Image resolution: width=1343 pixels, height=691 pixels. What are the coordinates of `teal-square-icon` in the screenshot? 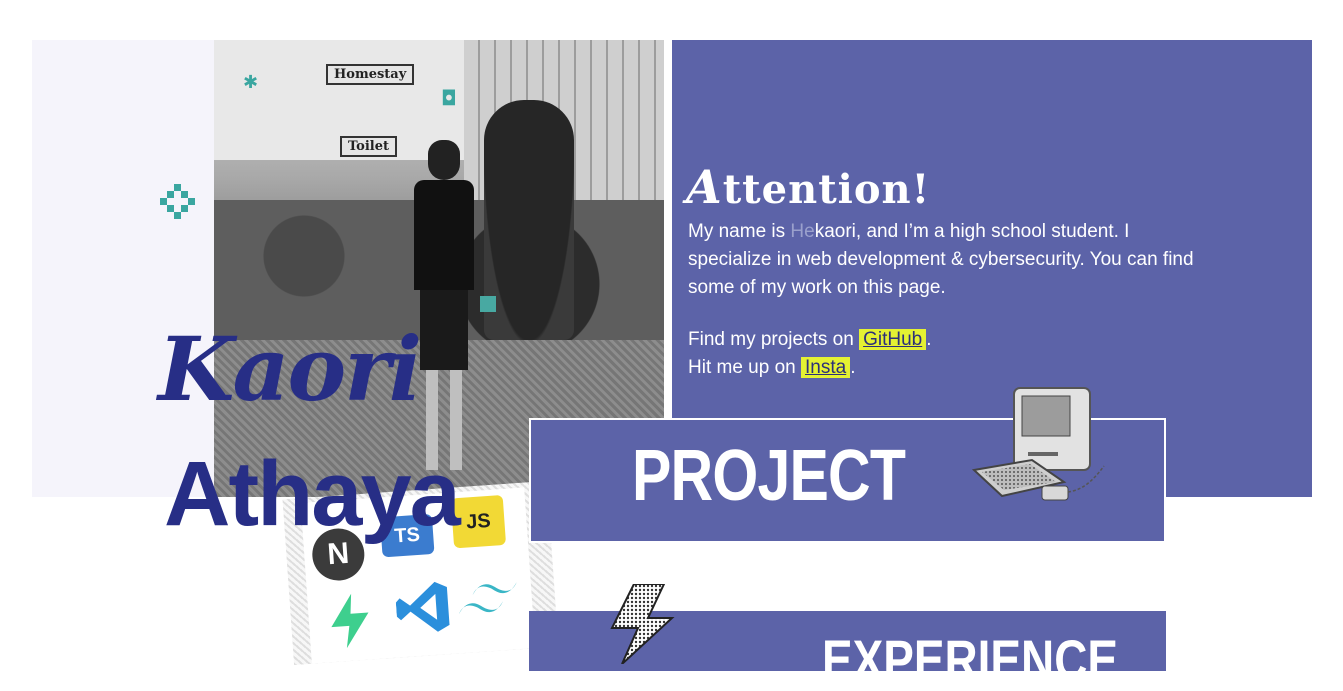 It's located at (488, 304).